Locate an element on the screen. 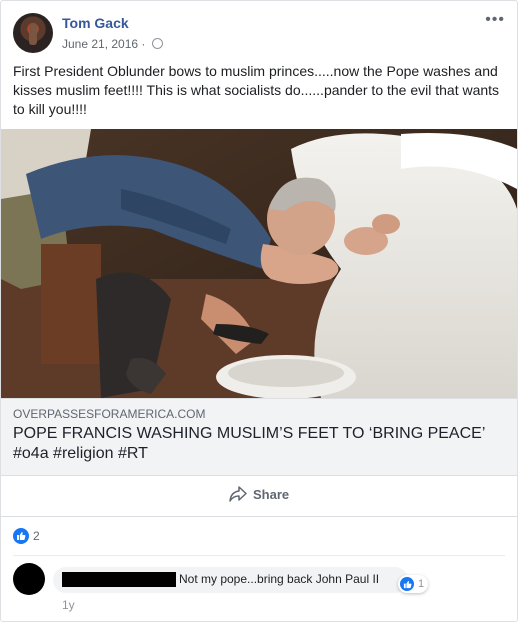 Image resolution: width=518 pixels, height=622 pixels. comment-like-icon is located at coordinates (407, 584).